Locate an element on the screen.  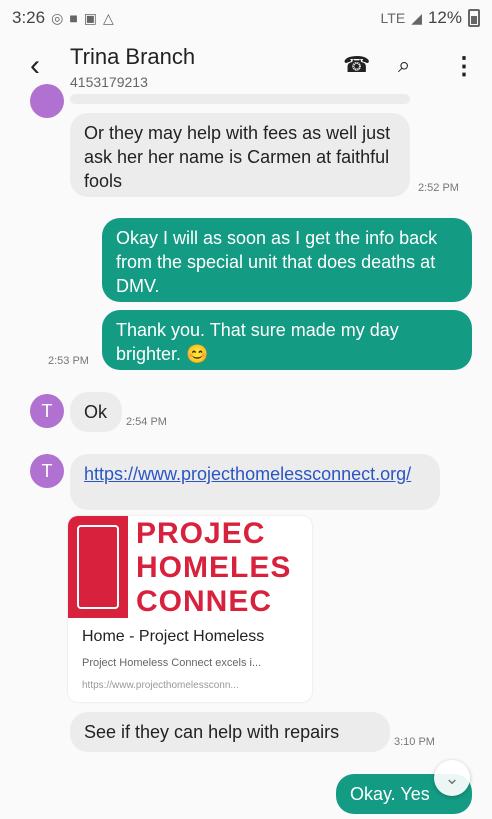
message-text: See if they can help with repairs is located at coordinates (212, 732).